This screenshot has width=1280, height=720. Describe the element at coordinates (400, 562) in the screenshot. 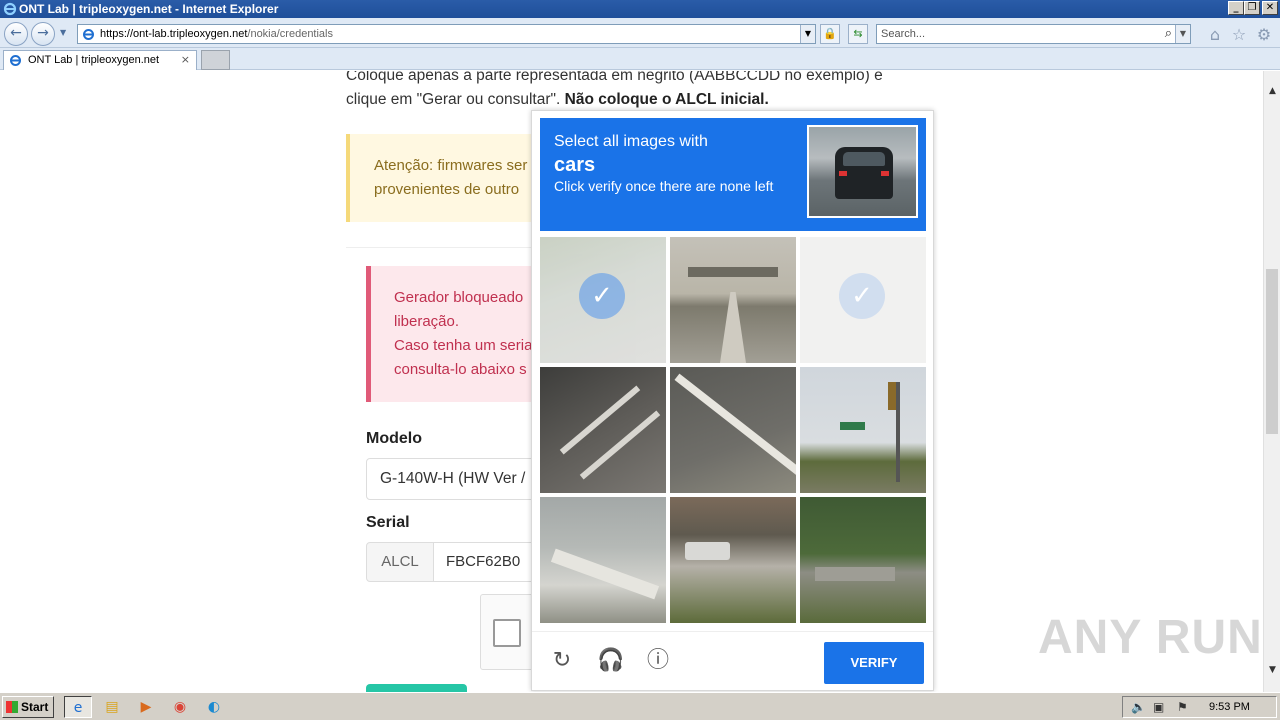

I see `serial-prefix: ALCL` at that location.